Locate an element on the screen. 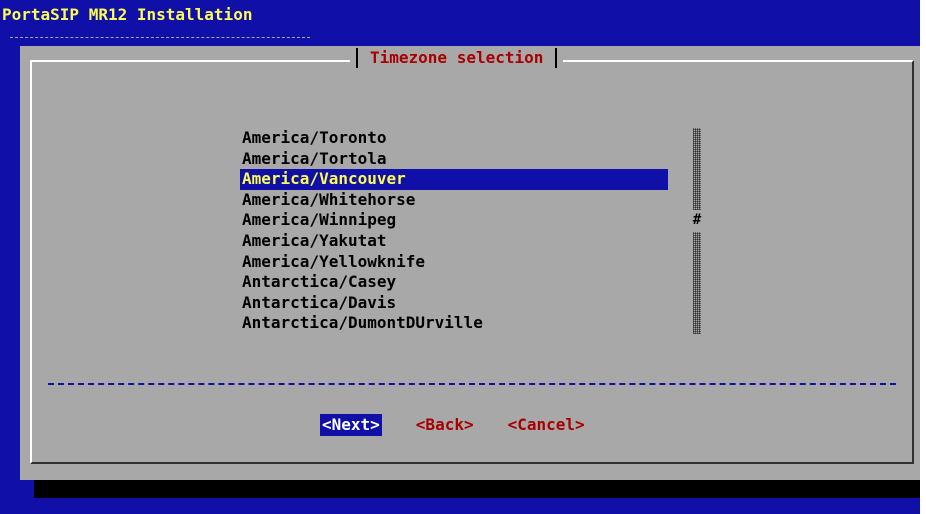  scrollbar-track-bottom is located at coordinates (697, 283).